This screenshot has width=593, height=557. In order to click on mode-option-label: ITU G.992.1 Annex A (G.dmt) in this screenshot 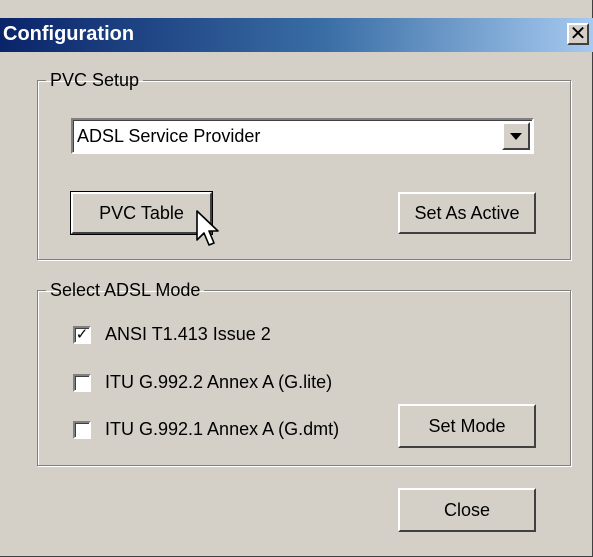, I will do `click(222, 429)`.